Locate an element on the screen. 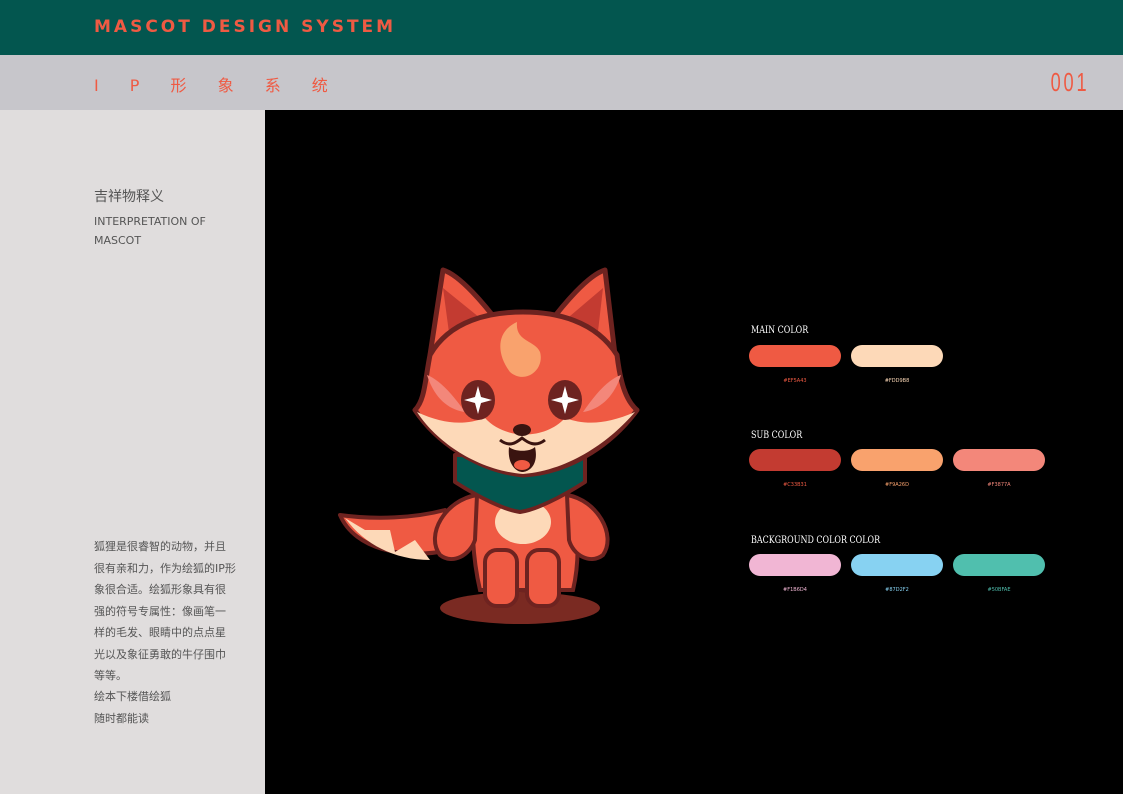 The width and height of the screenshot is (1123, 794). heading-chinese: 吉祥物释义 is located at coordinates (129, 197).